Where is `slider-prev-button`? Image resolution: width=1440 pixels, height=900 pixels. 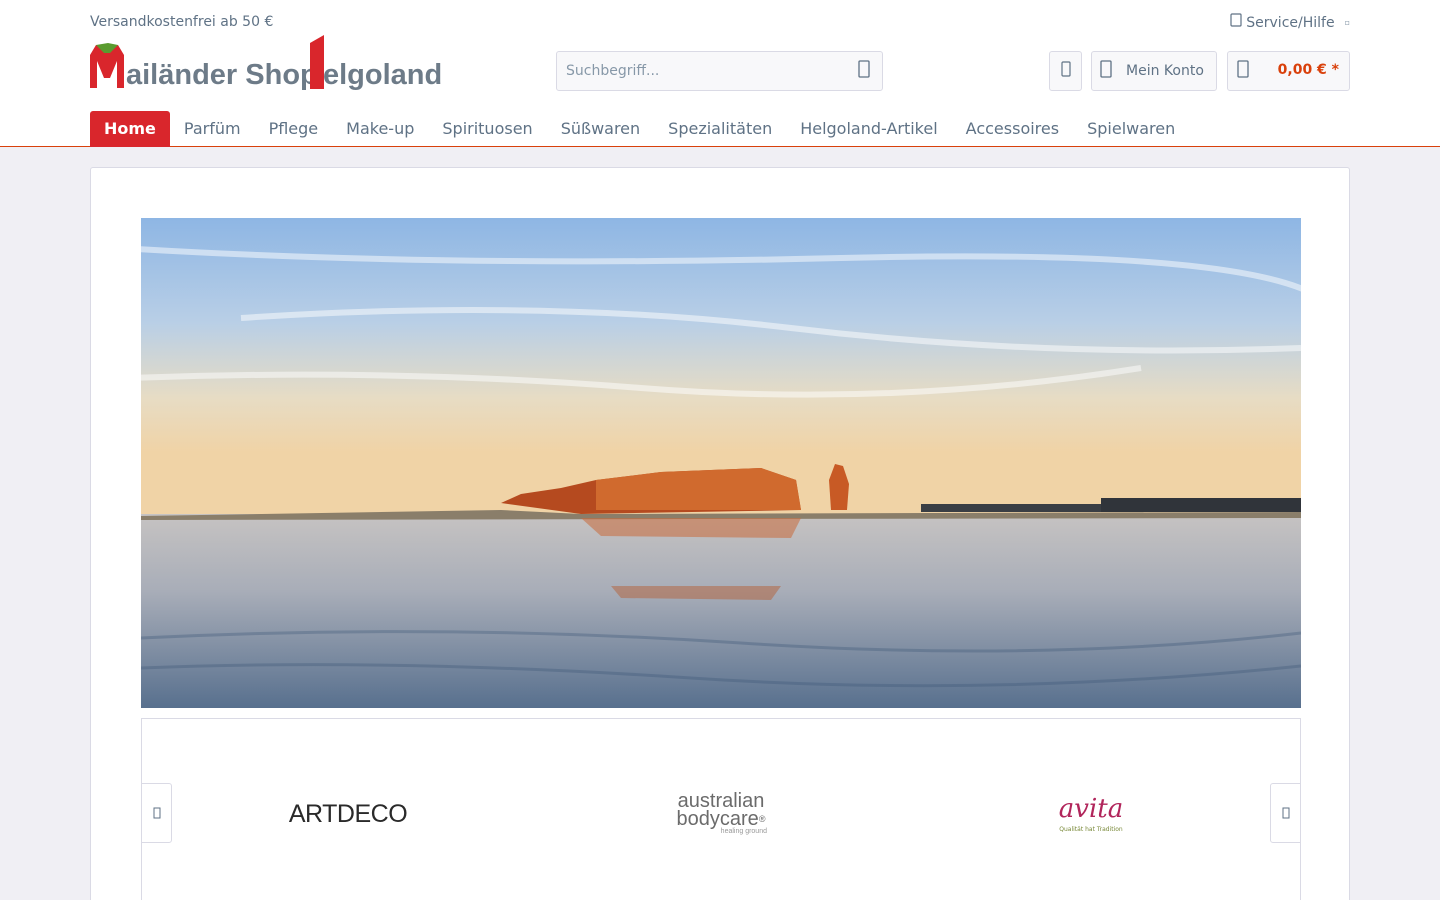 slider-prev-button is located at coordinates (156, 813).